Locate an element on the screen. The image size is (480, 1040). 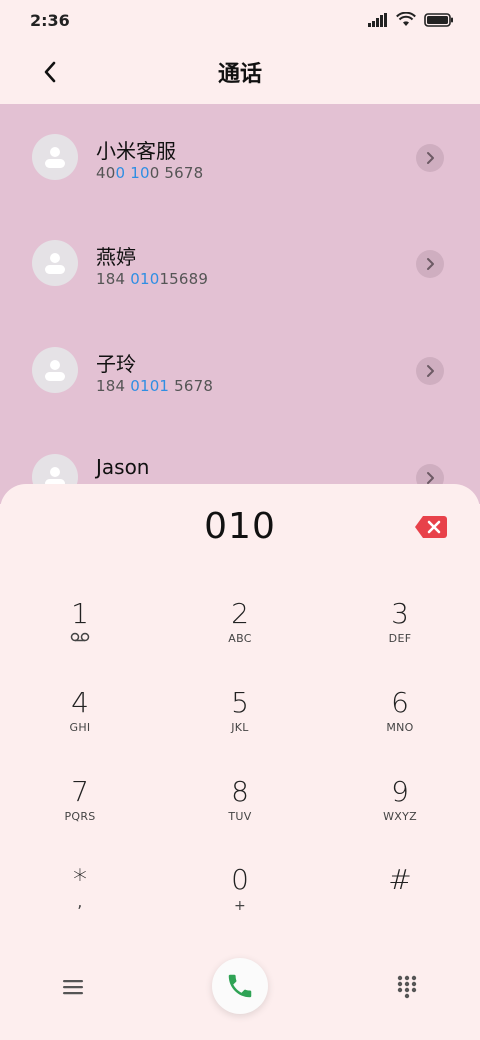
contact-number: 184 0101 5678 is located at coordinates (155, 386).